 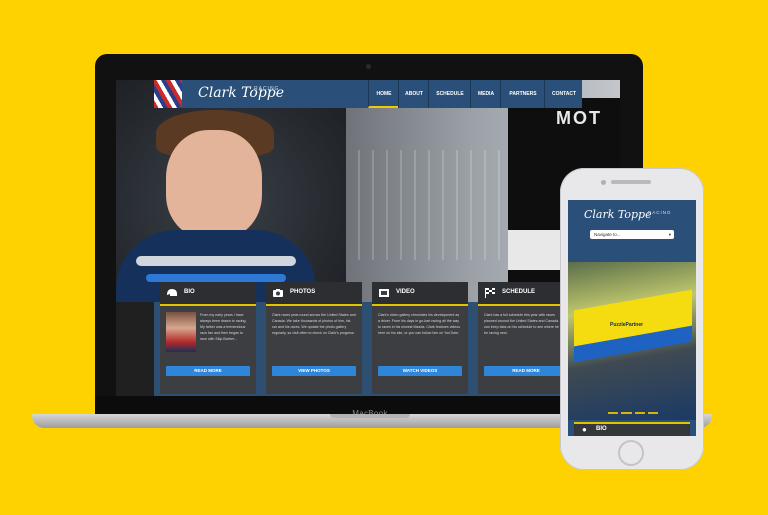 I want to click on nav-about: ABOUT, so click(x=413, y=94).